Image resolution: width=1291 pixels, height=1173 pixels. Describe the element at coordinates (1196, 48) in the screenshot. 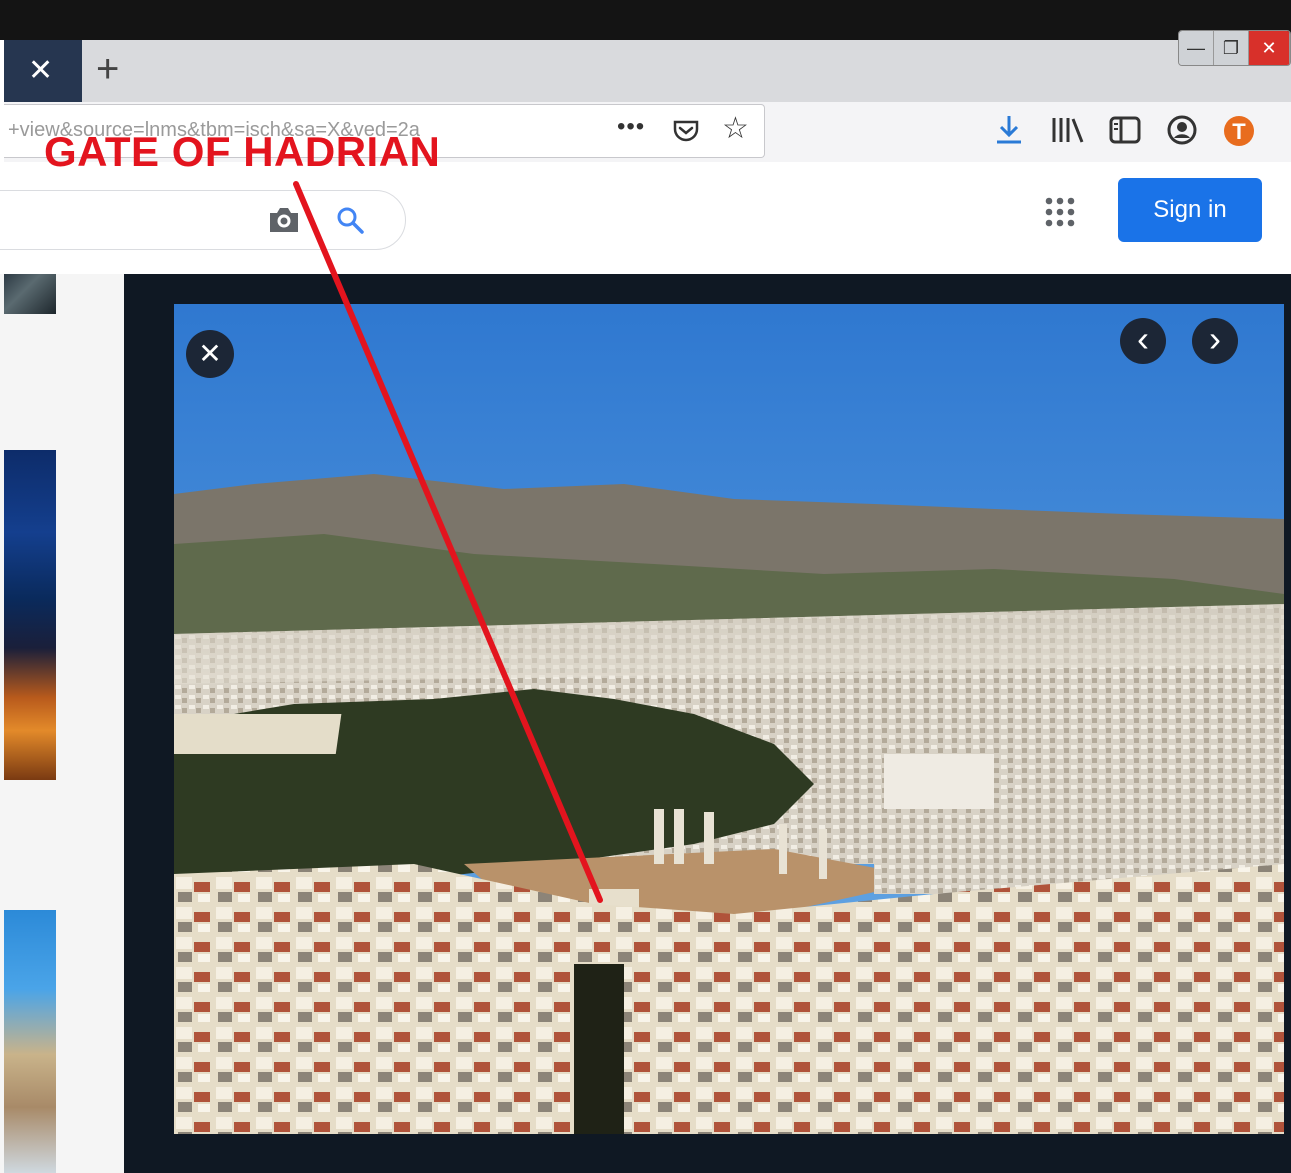

I see `minimize-button: —` at that location.